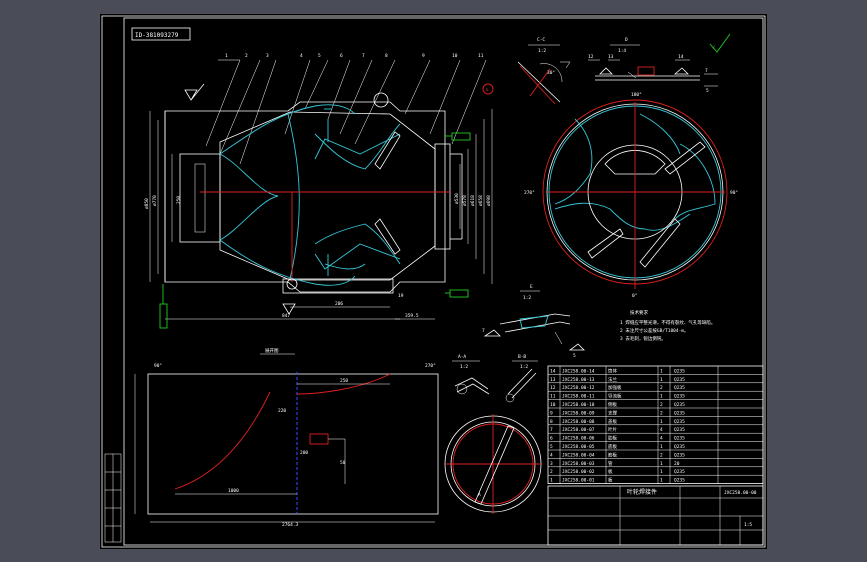 This screenshot has height=562, width=867. I want to click on development-frame, so click(293, 444).